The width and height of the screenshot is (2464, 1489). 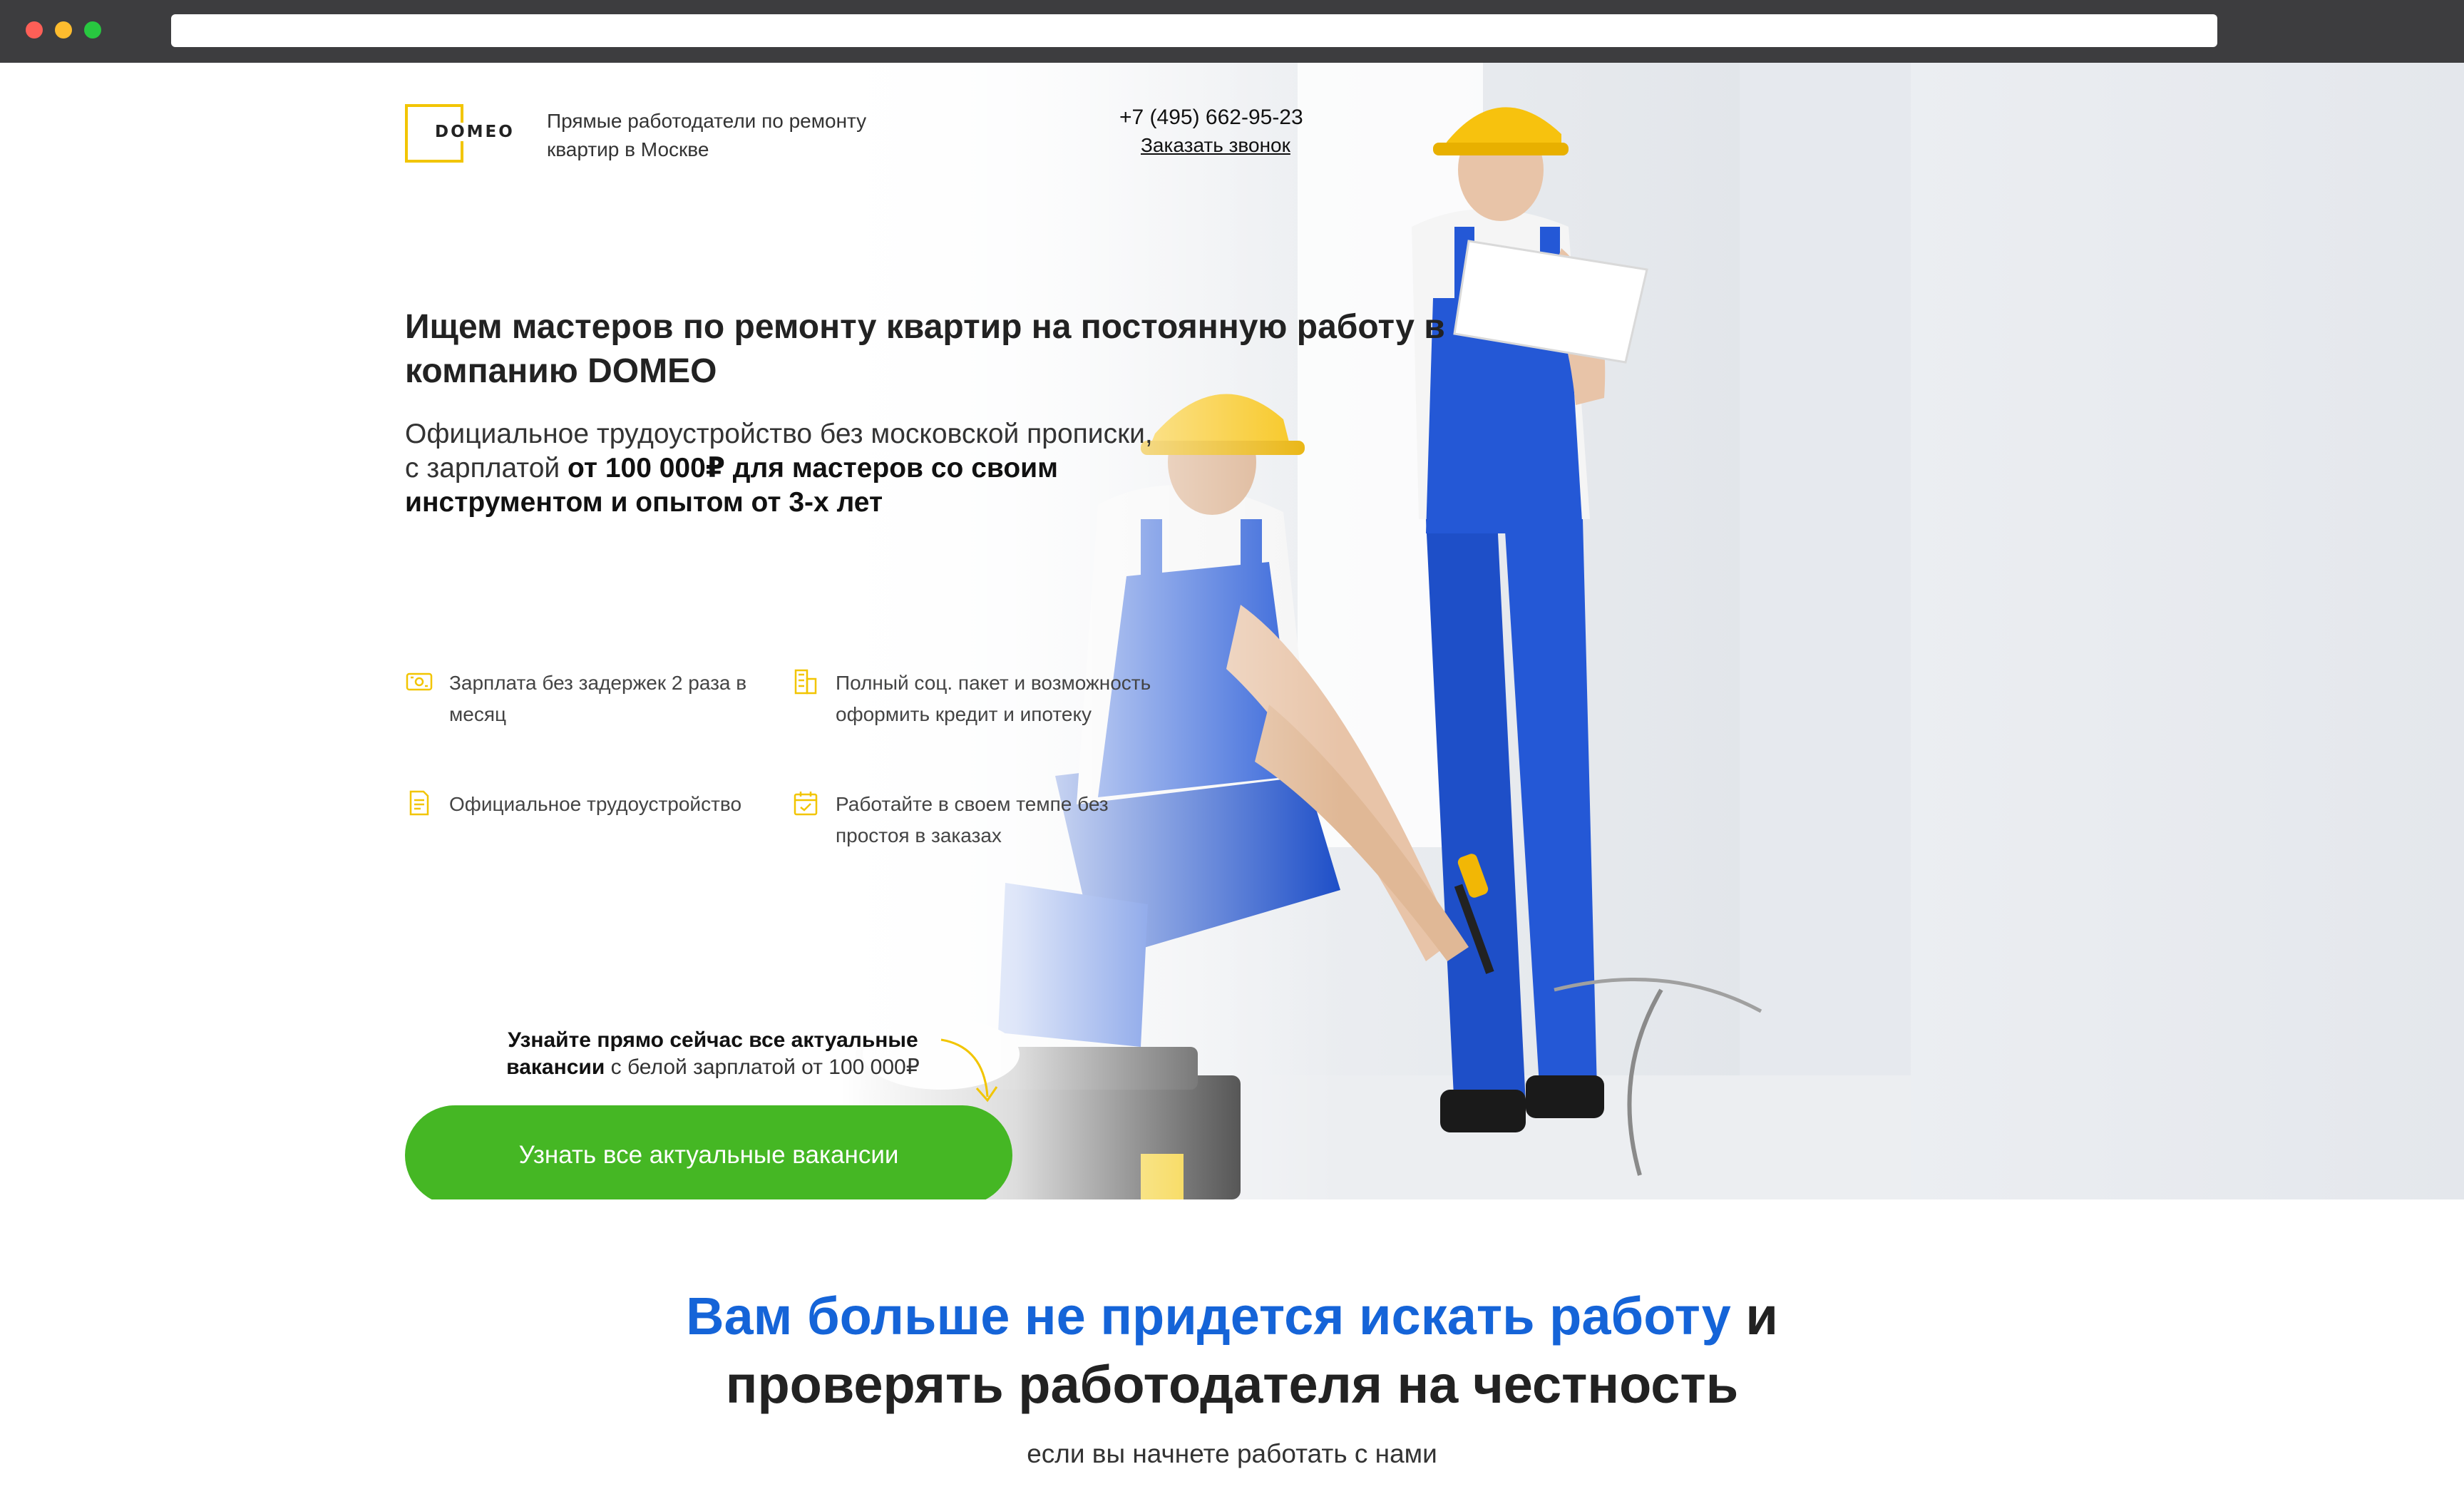 I want to click on browser-toolbar, so click(x=1232, y=31).